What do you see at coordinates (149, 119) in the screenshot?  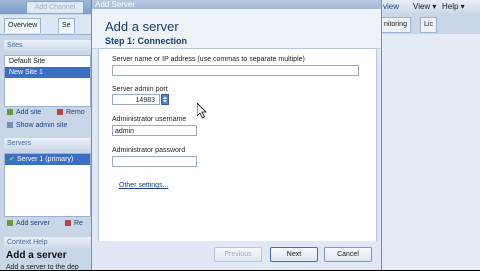 I see `admin-username-label: Administrator username` at bounding box center [149, 119].